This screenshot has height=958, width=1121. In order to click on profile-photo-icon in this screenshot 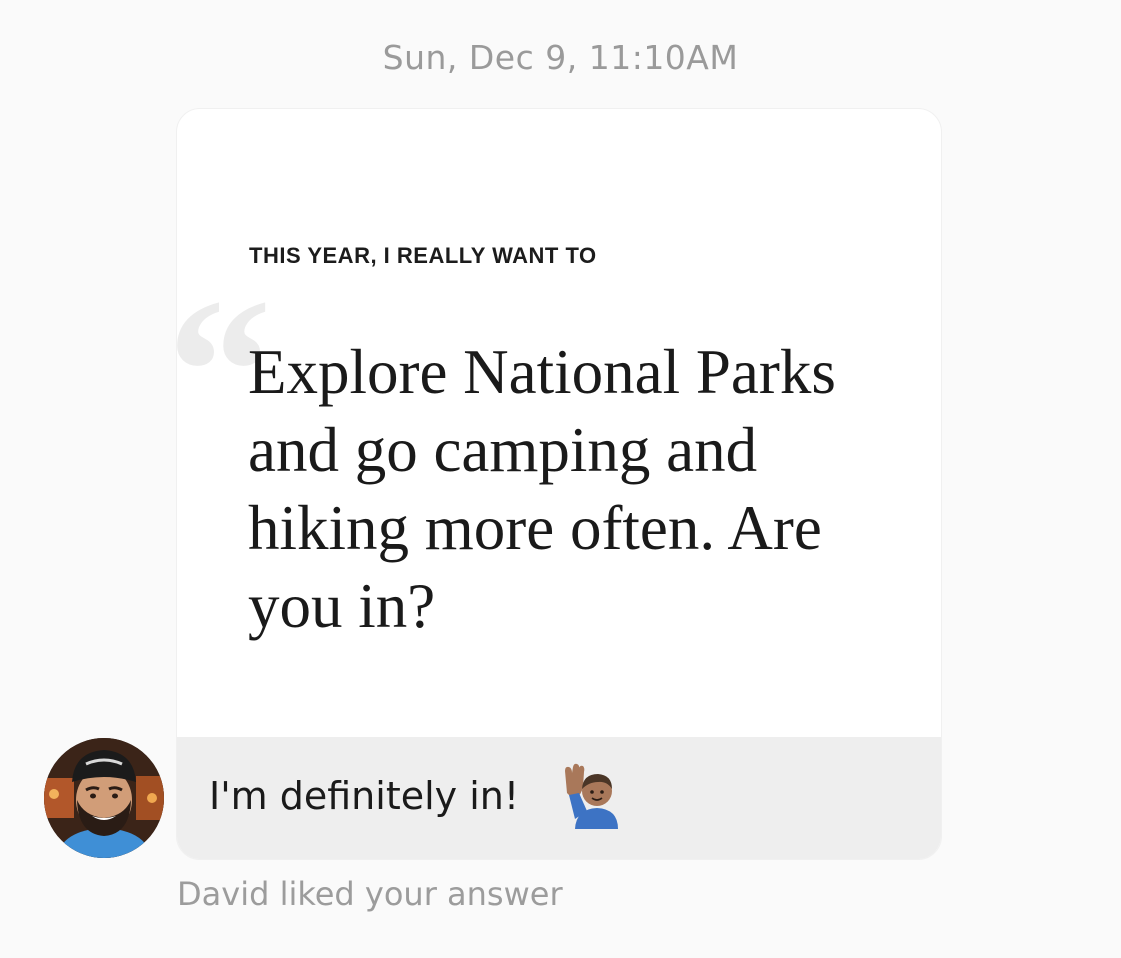, I will do `click(104, 798)`.